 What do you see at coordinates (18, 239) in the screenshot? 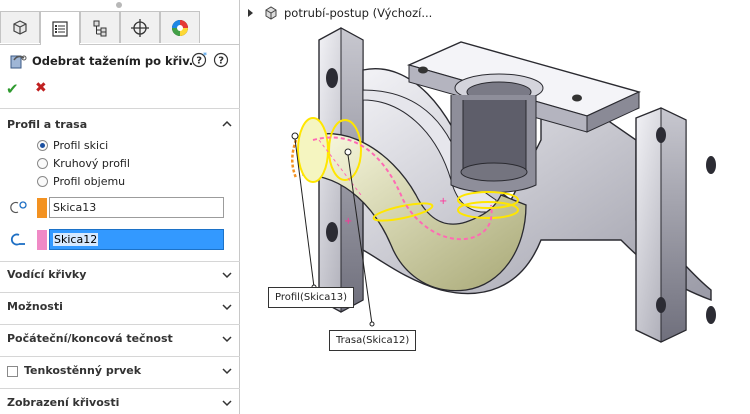
I see `path-sketch-icon` at bounding box center [18, 239].